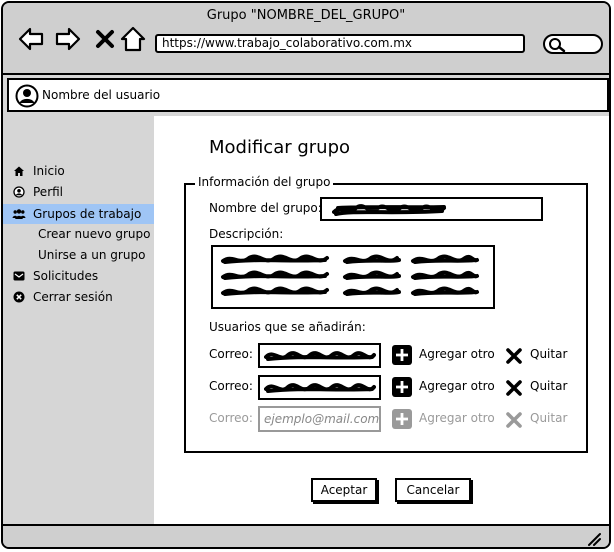 This screenshot has height=552, width=614. I want to click on cancel-button: Cancelar, so click(433, 490).